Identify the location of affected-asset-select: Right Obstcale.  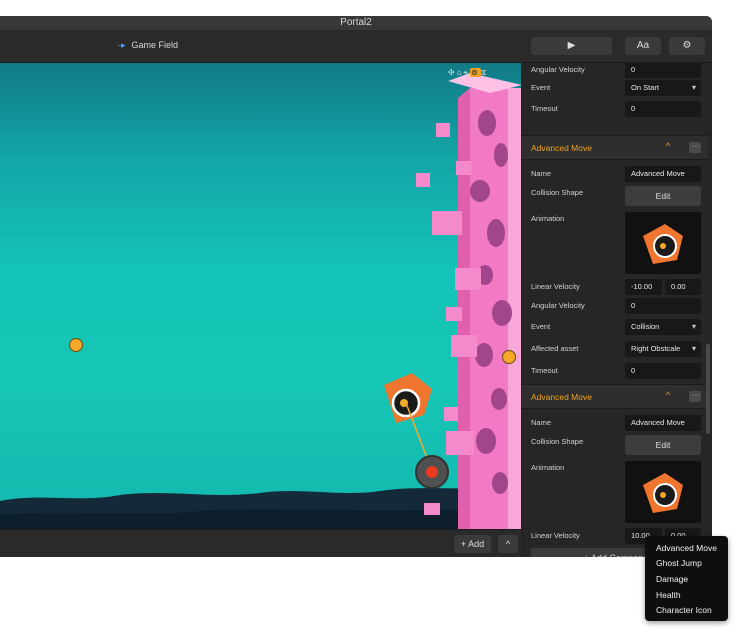
(663, 349).